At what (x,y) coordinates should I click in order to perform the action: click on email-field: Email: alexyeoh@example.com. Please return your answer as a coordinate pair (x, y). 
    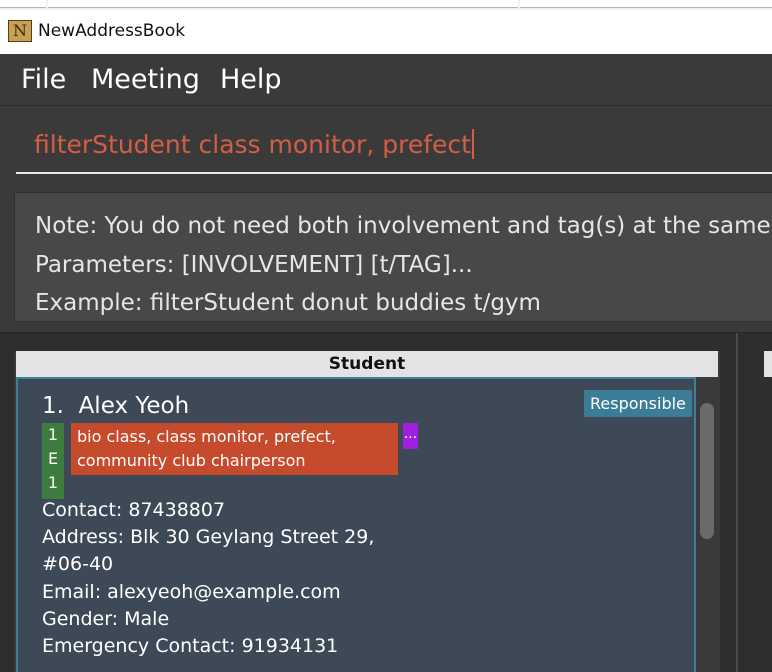
    Looking at the image, I should click on (191, 592).